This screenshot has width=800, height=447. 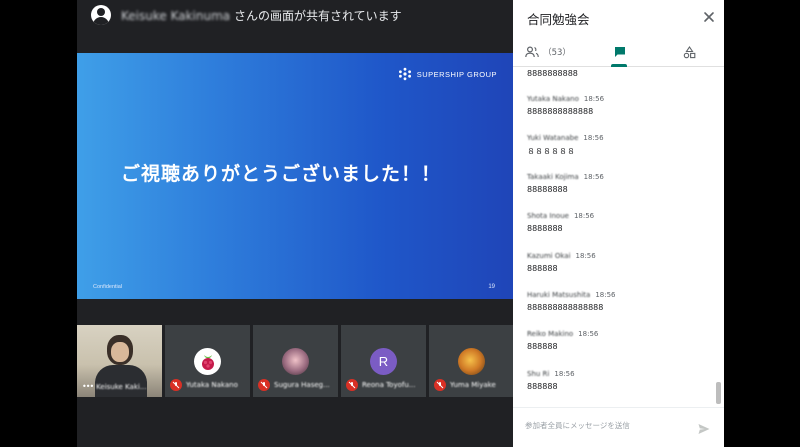 I want to click on chat-sender: Yuki Watanabe, so click(x=553, y=138).